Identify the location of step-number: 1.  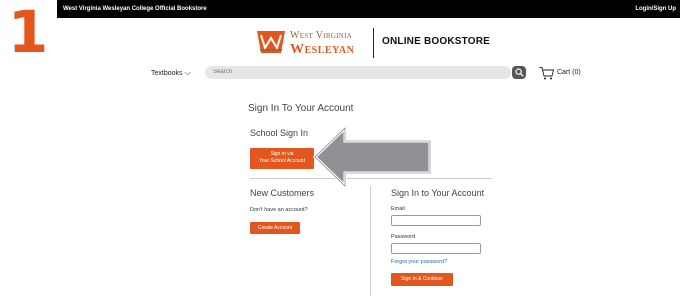
(28, 33).